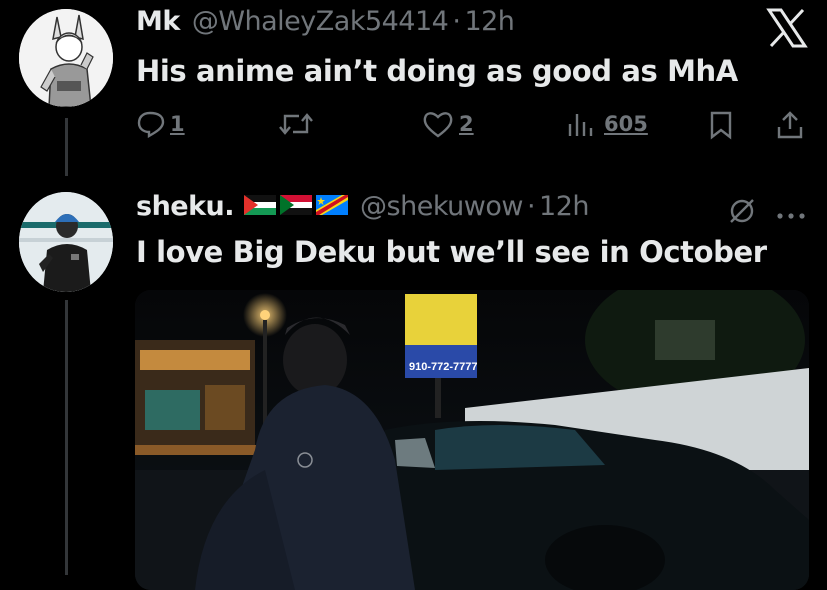  What do you see at coordinates (332, 205) in the screenshot?
I see `dr-congo-flag-icon` at bounding box center [332, 205].